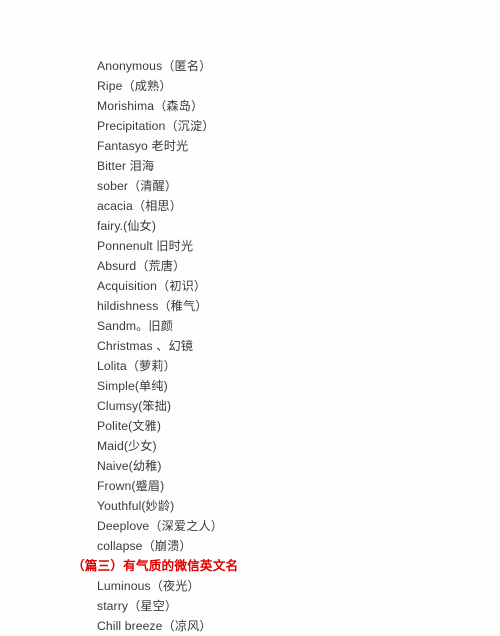  I want to click on name-list-item: Anonymous（匿名）, so click(154, 66).